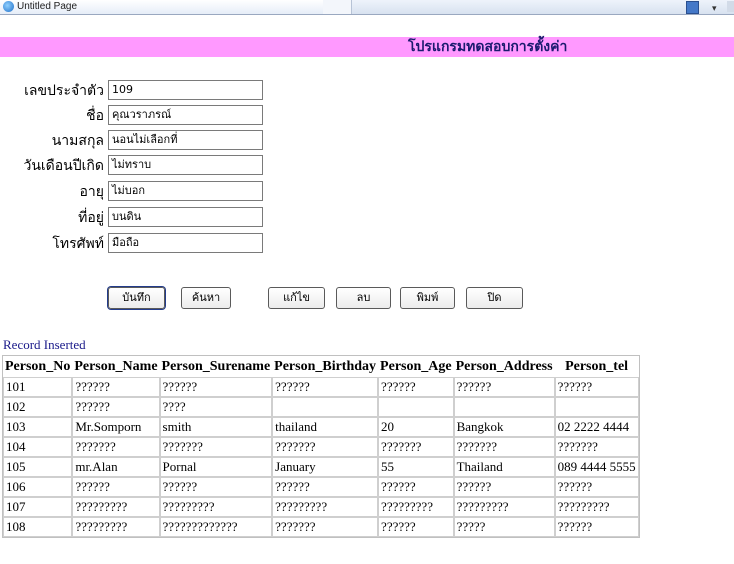  Describe the element at coordinates (52, 192) in the screenshot. I see `form-row-age: อายุ` at that location.